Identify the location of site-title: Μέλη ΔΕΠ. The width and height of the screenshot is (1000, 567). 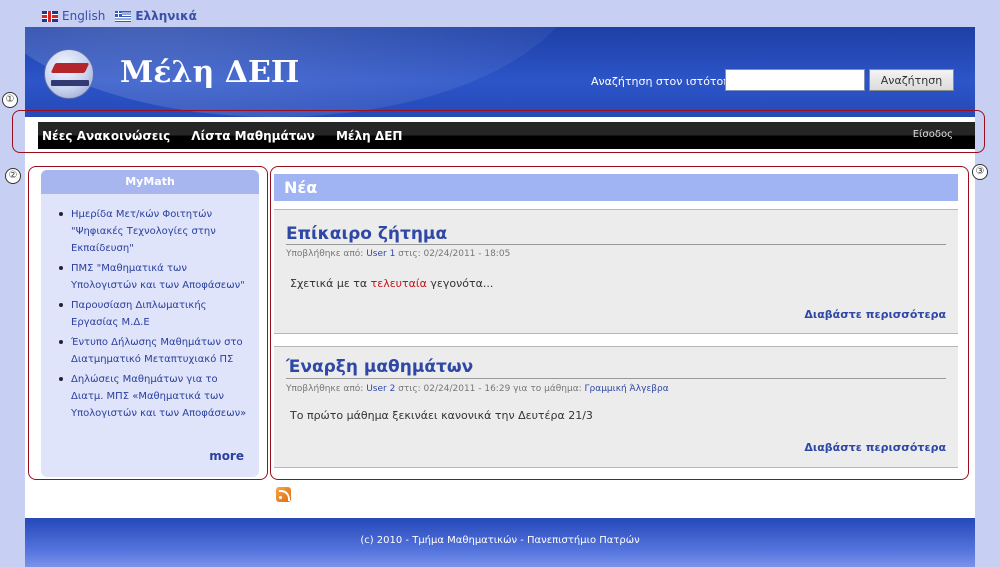
(210, 72).